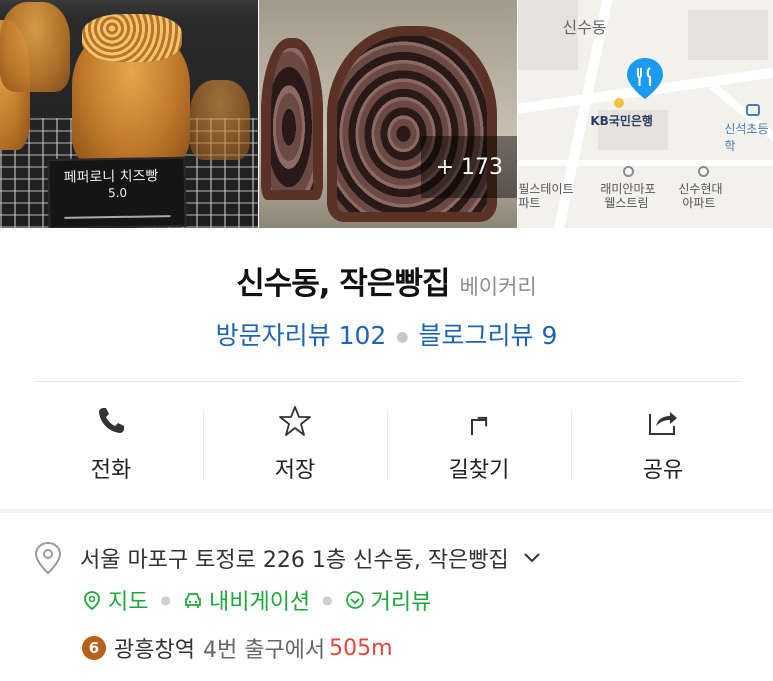 The width and height of the screenshot is (773, 681). Describe the element at coordinates (220, 120) in the screenshot. I see `loaf-bag` at that location.